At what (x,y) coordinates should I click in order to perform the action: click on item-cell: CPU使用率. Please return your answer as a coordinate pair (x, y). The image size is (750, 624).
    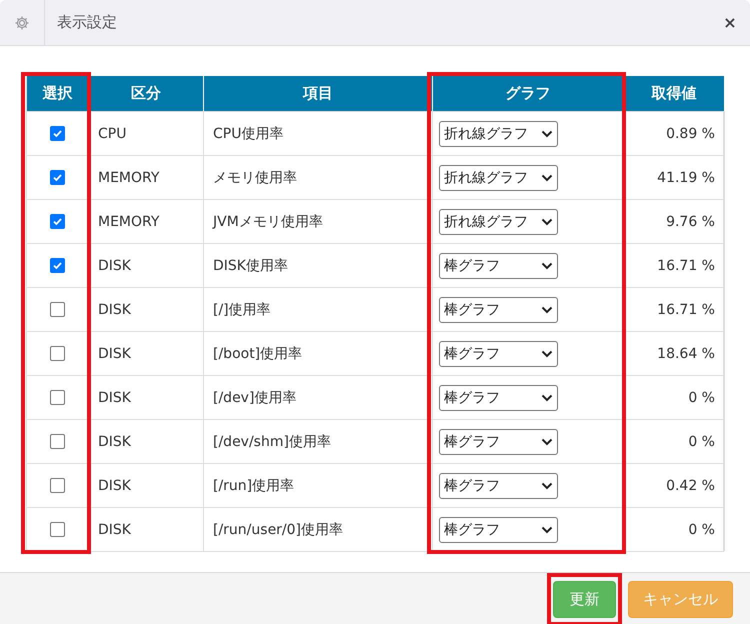
    Looking at the image, I should click on (248, 133).